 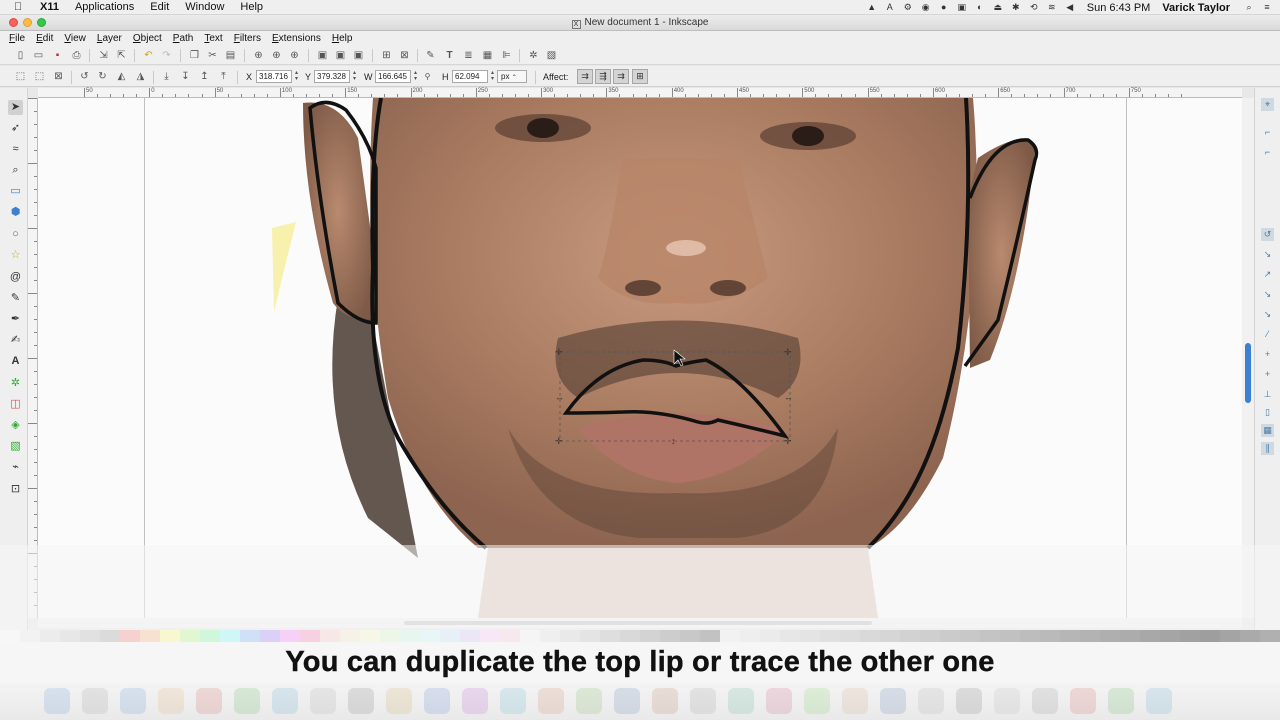 What do you see at coordinates (204, 7) in the screenshot?
I see `menu-window: Window` at bounding box center [204, 7].